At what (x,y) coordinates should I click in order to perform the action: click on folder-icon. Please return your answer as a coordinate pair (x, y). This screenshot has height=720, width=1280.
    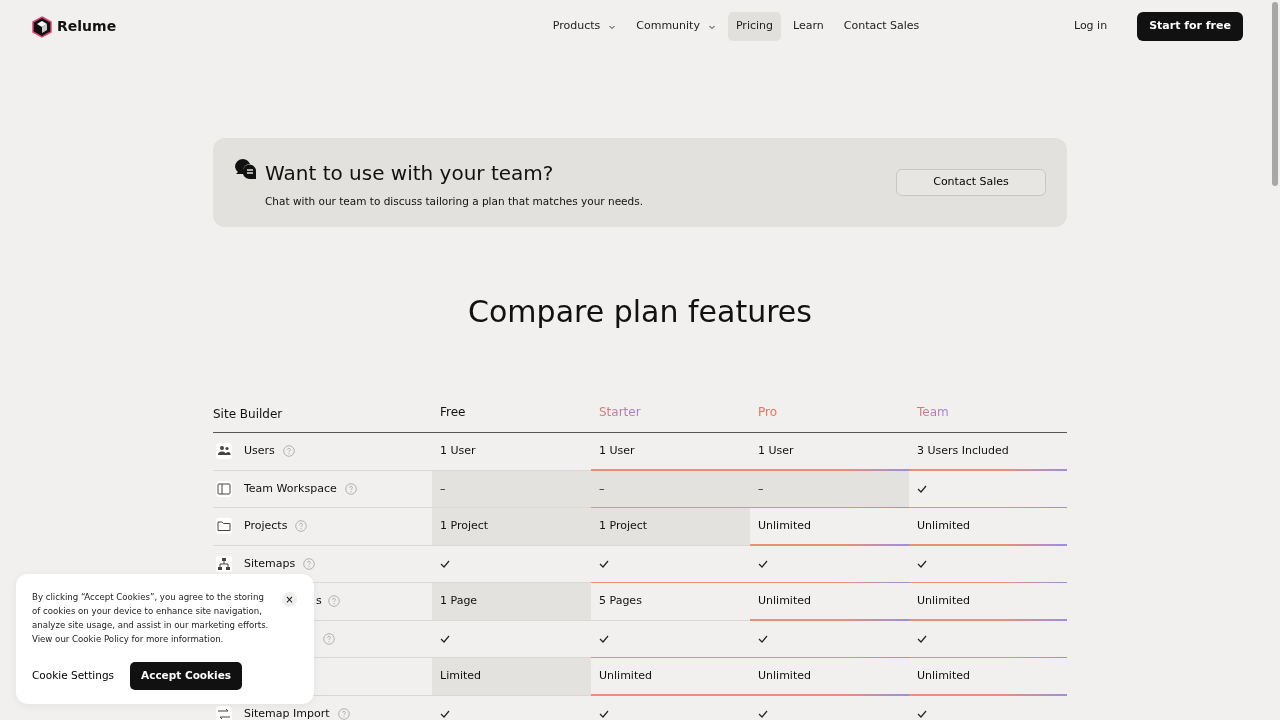
    Looking at the image, I should click on (224, 526).